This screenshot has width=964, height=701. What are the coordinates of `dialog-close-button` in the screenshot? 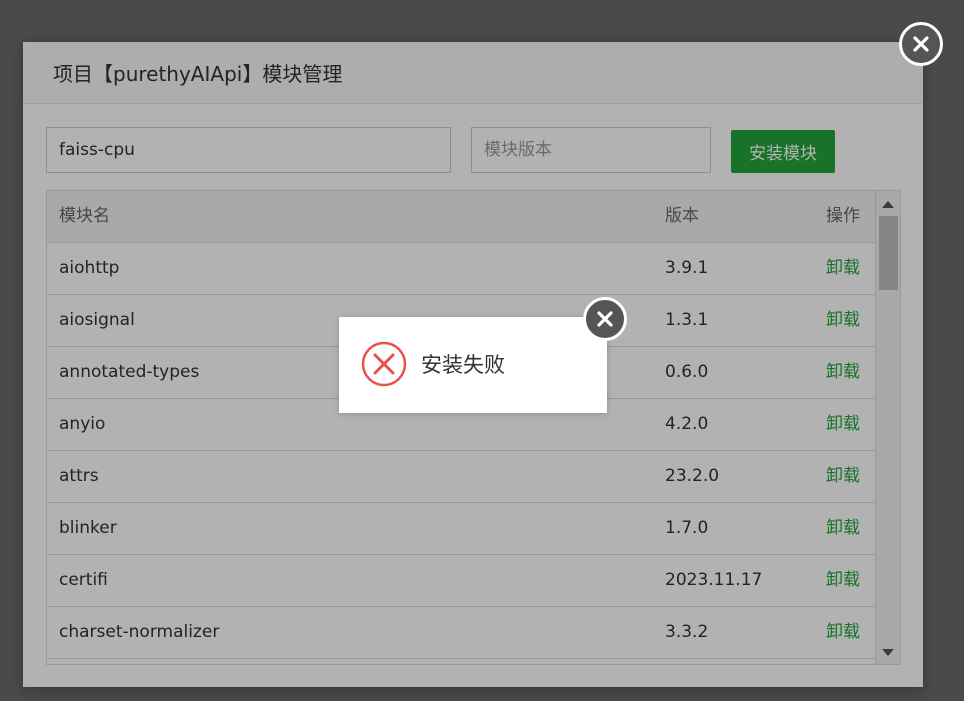 It's located at (921, 44).